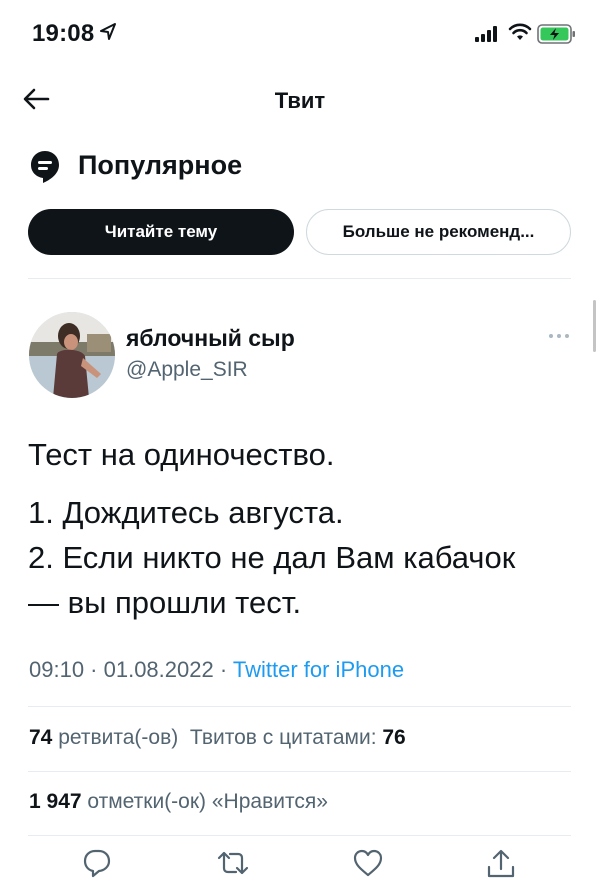  What do you see at coordinates (97, 863) in the screenshot?
I see `reply-icon` at bounding box center [97, 863].